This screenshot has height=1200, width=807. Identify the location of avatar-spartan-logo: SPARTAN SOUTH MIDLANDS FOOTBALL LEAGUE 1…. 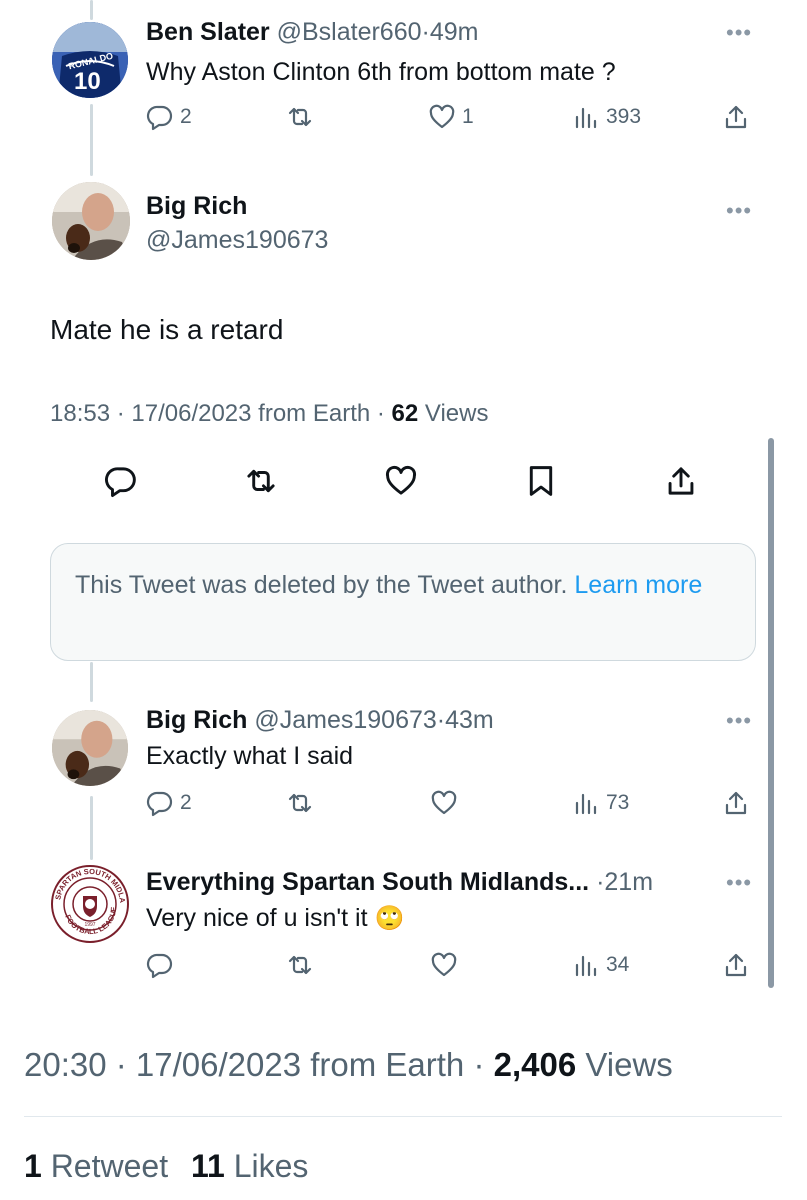
(90, 904).